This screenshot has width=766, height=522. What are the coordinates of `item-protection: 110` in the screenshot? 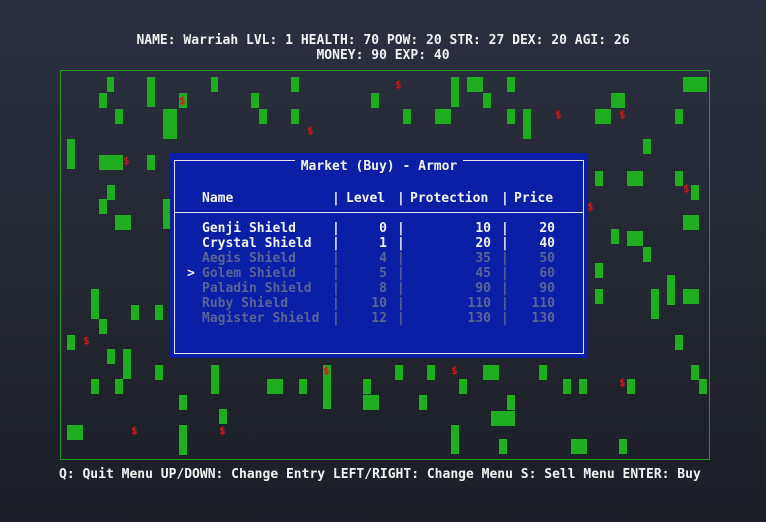 It's located at (479, 303).